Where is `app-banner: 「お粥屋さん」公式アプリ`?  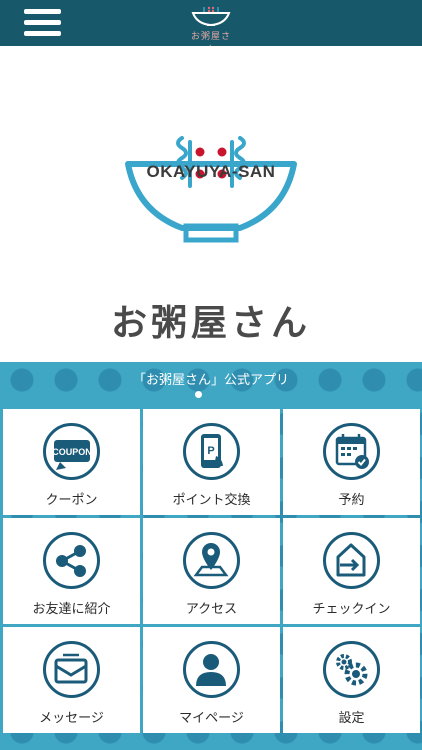
app-banner: 「お粥屋さん」公式アプリ is located at coordinates (211, 384).